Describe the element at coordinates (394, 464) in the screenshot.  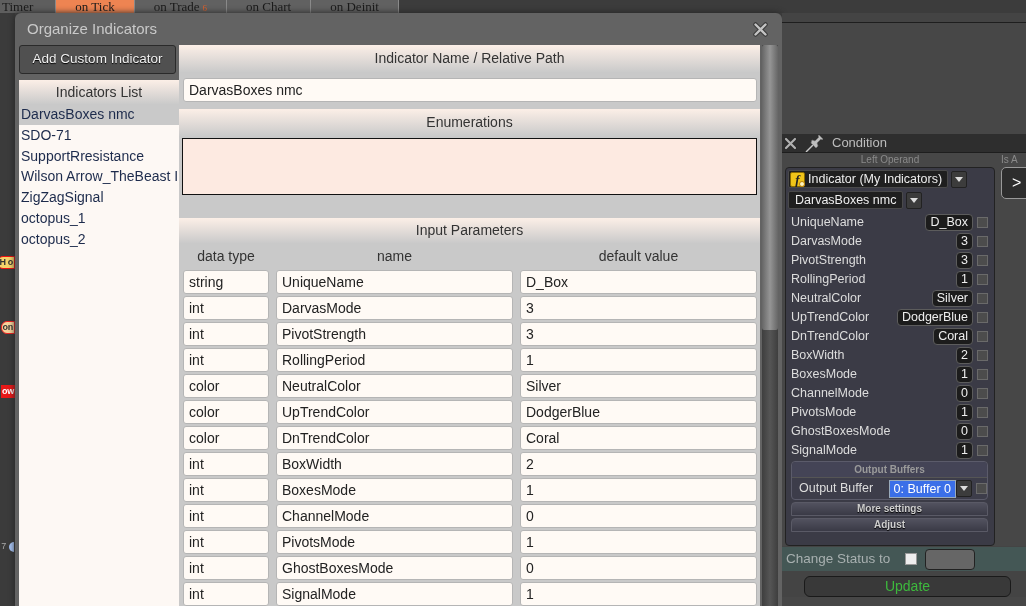
I see `input-field: BoxWidth` at that location.